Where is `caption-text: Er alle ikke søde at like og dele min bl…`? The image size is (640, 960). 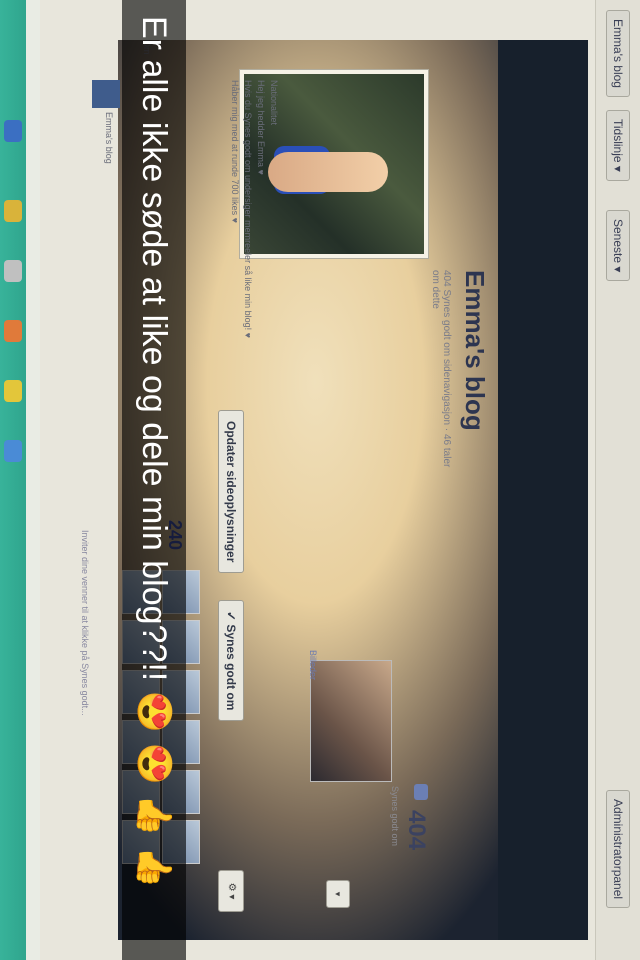 caption-text: Er alle ikke søde at like og dele min bl… is located at coordinates (154, 452).